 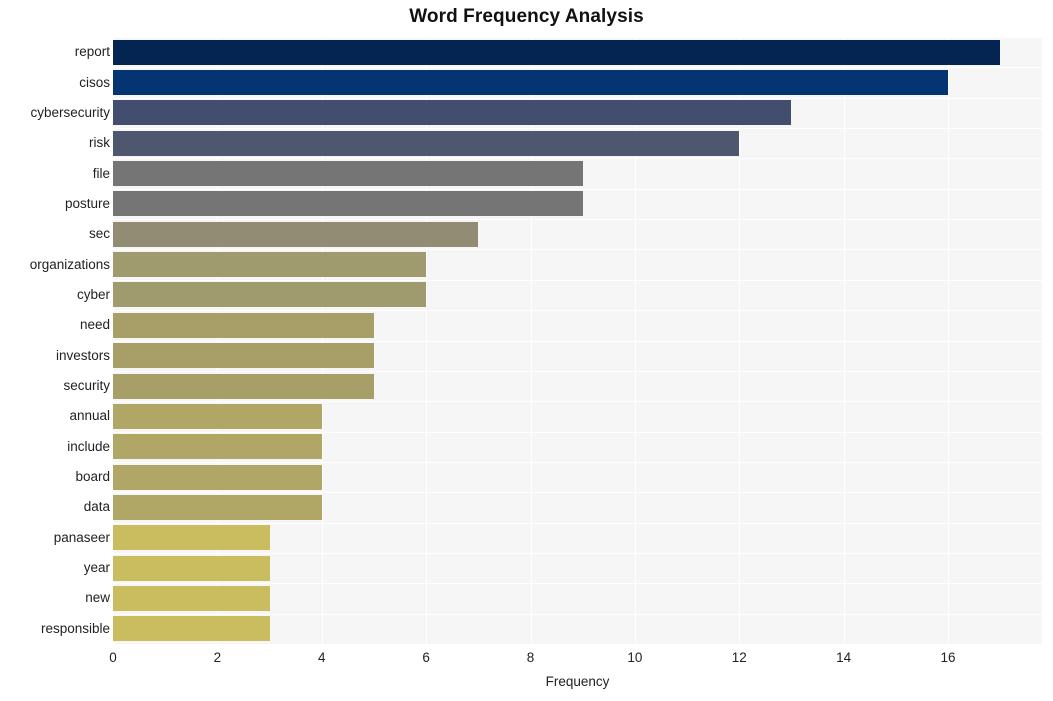 I want to click on x-tick-label: 10, so click(x=635, y=657).